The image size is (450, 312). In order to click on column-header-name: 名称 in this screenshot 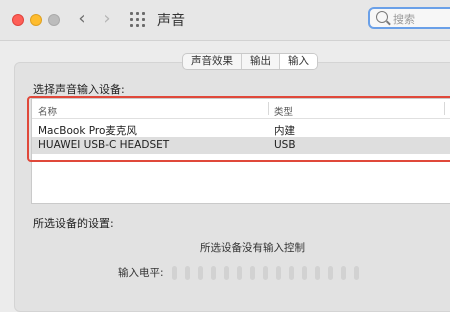, I will do `click(47, 111)`.